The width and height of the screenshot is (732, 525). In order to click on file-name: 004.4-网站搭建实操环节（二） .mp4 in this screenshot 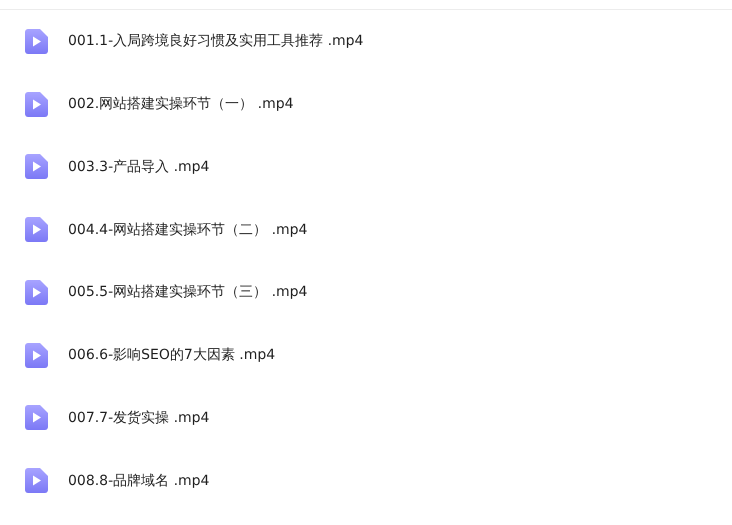, I will do `click(188, 229)`.